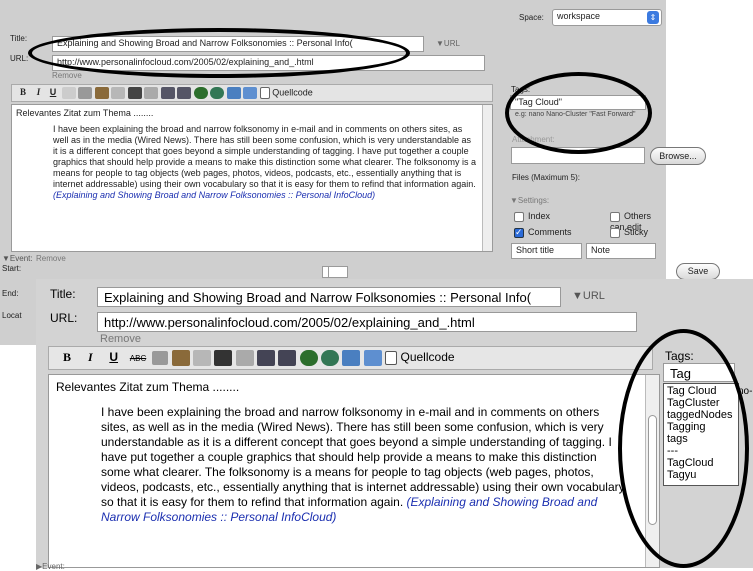 Image resolution: width=753 pixels, height=571 pixels. Describe the element at coordinates (701, 439) in the screenshot. I see `suggestion-item: tags` at that location.